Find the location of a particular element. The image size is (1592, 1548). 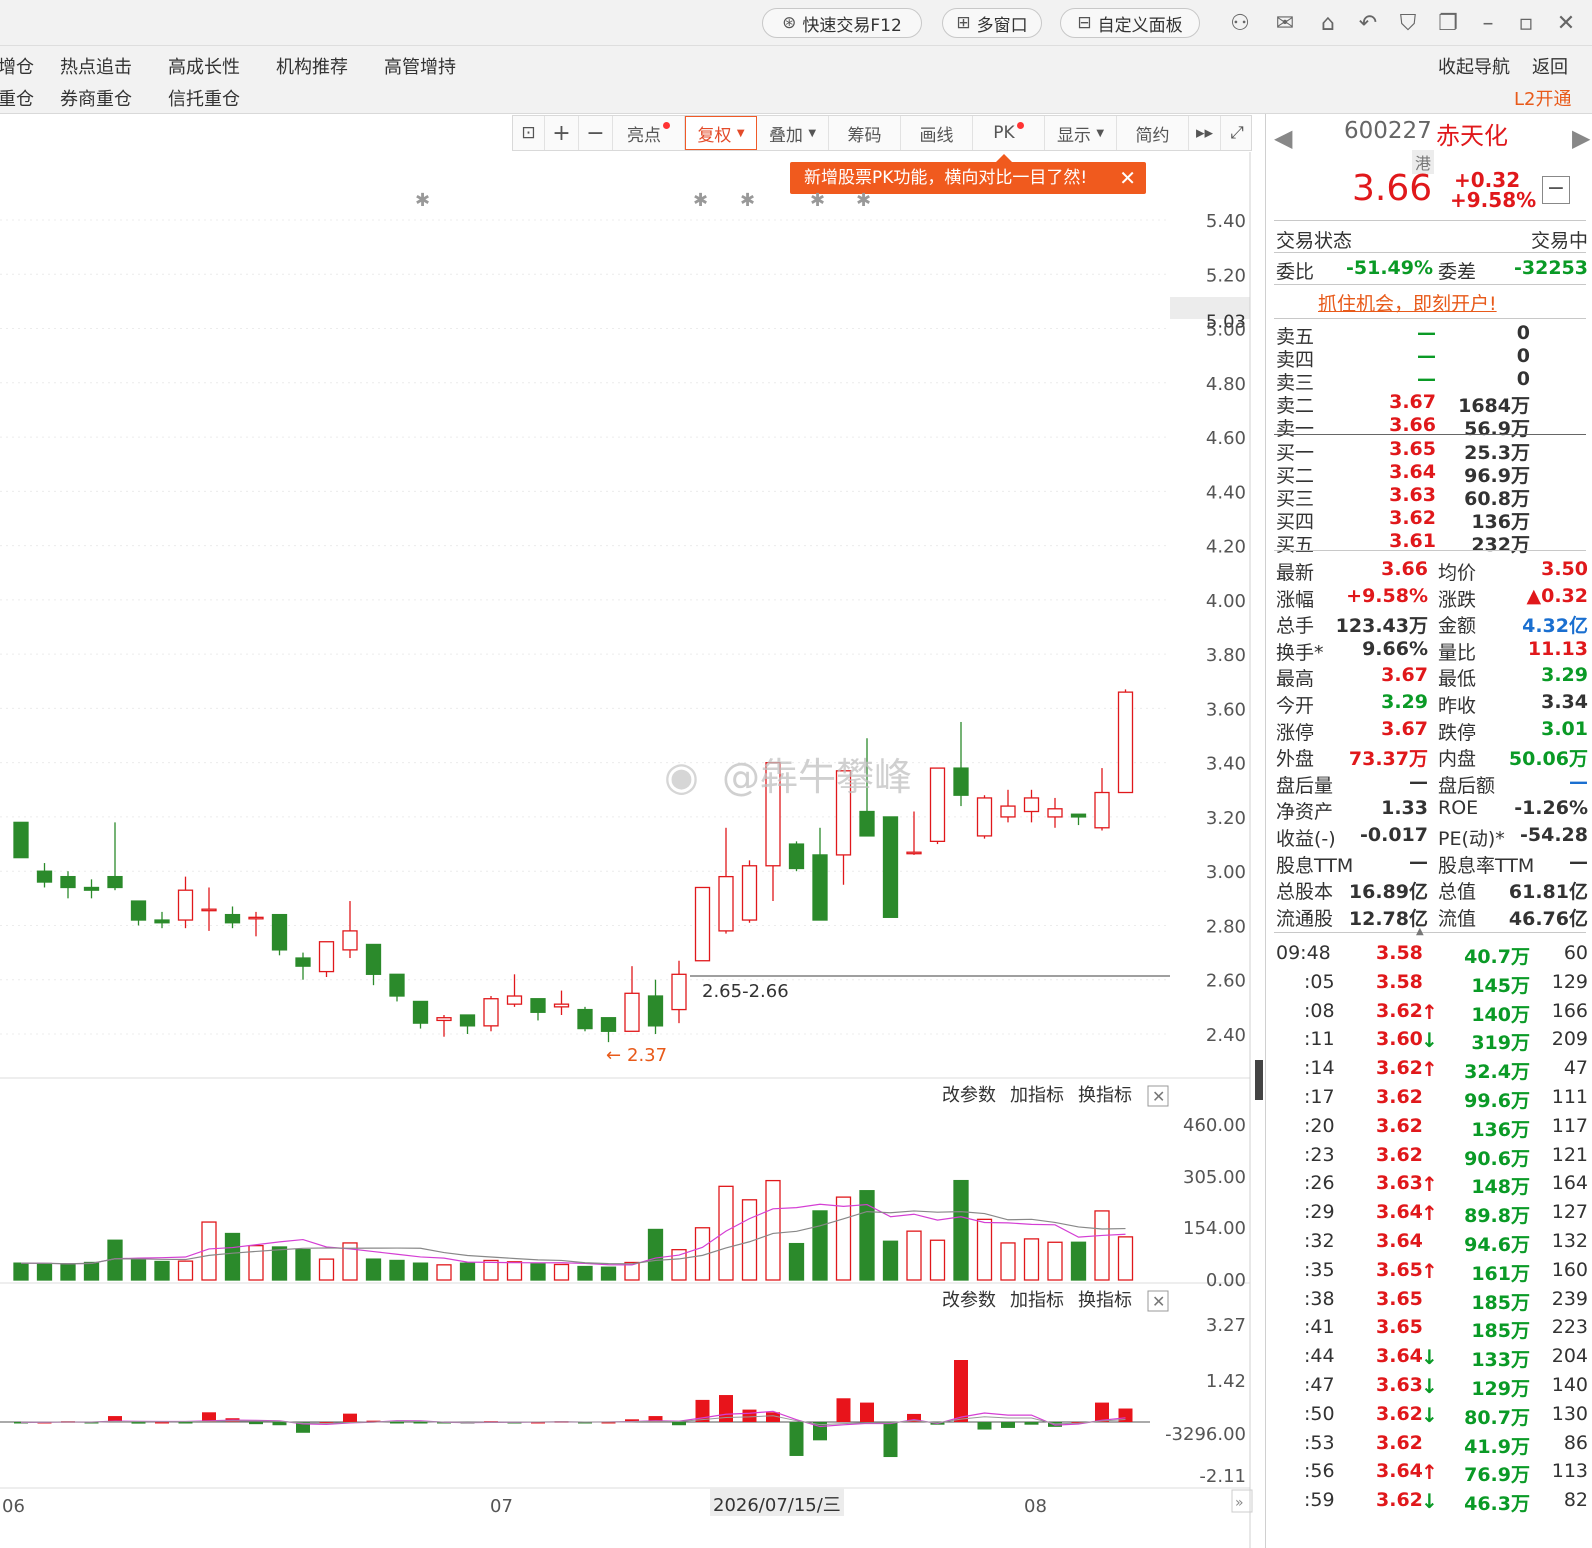

pk-button: PK is located at coordinates (1009, 133).